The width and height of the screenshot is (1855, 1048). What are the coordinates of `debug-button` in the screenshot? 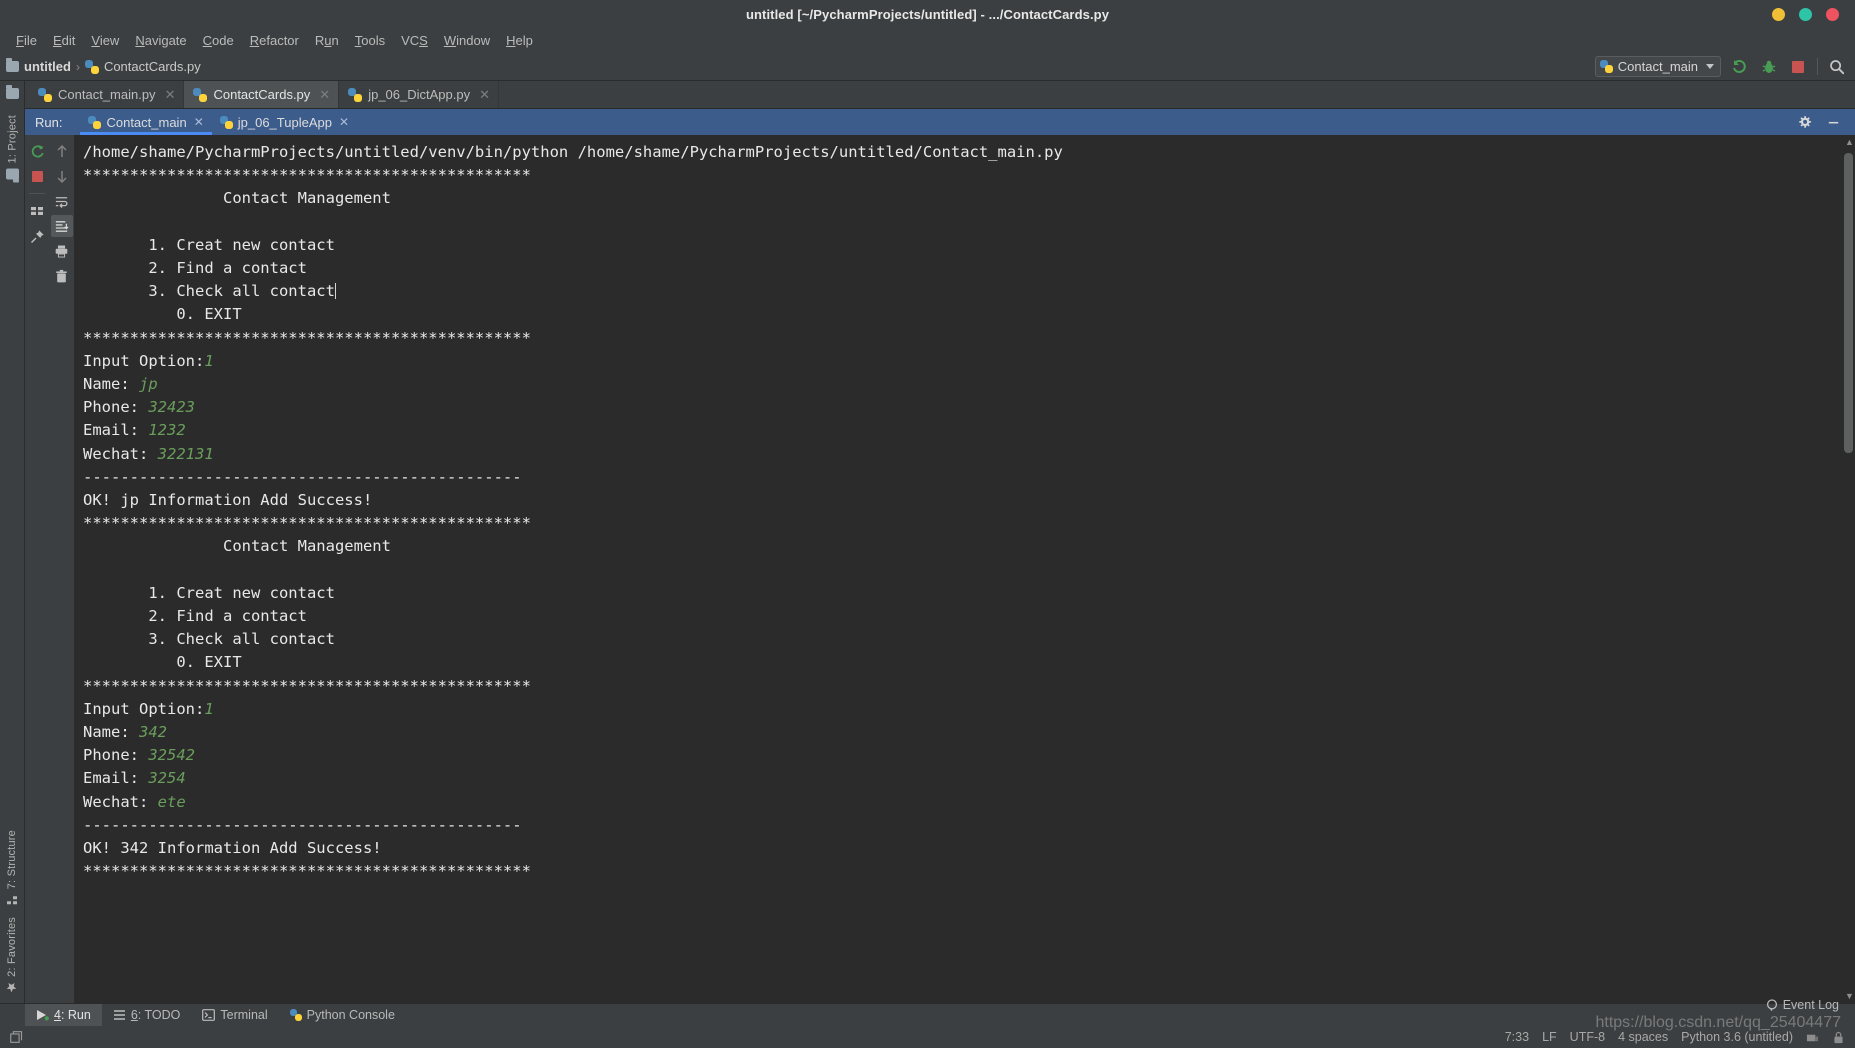 It's located at (1769, 67).